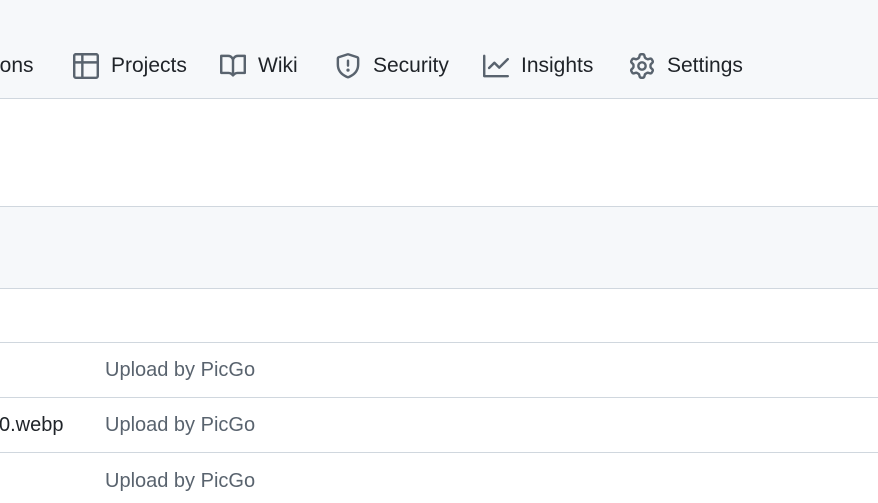 Image resolution: width=878 pixels, height=503 pixels. What do you see at coordinates (233, 66) in the screenshot?
I see `book-icon` at bounding box center [233, 66].